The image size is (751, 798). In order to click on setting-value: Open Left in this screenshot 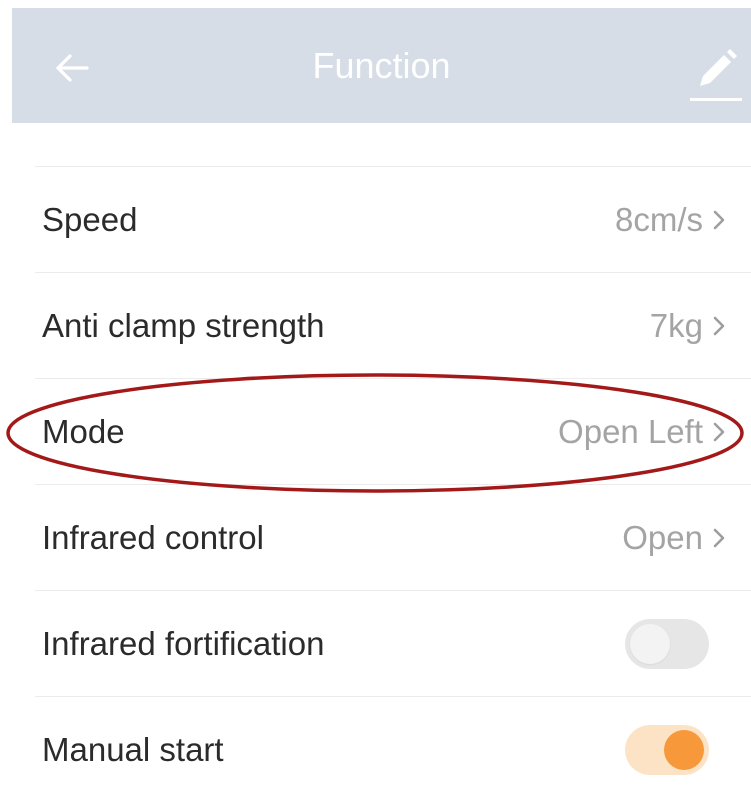, I will do `click(630, 431)`.